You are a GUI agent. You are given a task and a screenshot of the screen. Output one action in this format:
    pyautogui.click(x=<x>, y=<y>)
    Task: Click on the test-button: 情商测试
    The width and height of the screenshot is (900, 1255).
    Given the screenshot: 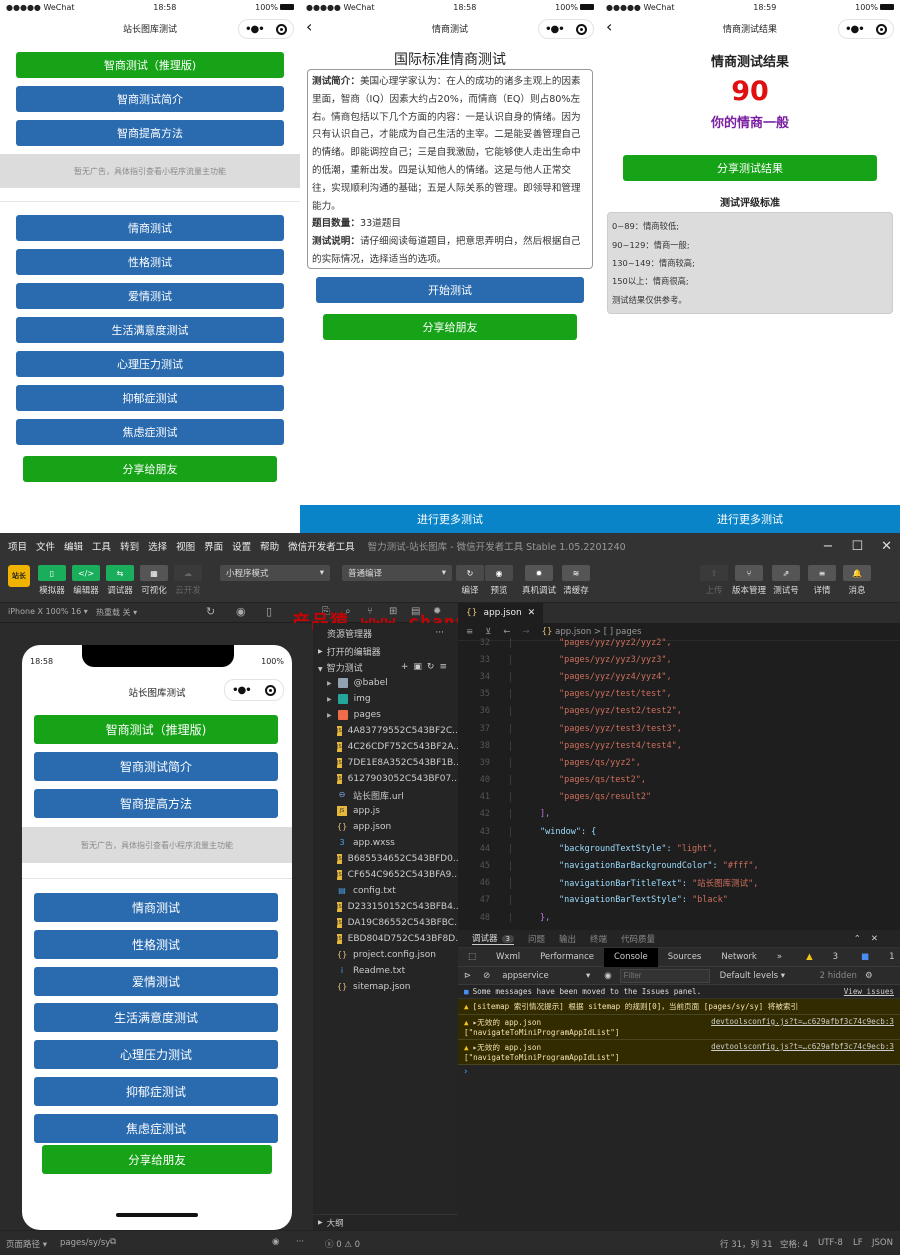 What is the action you would take?
    pyautogui.click(x=150, y=228)
    